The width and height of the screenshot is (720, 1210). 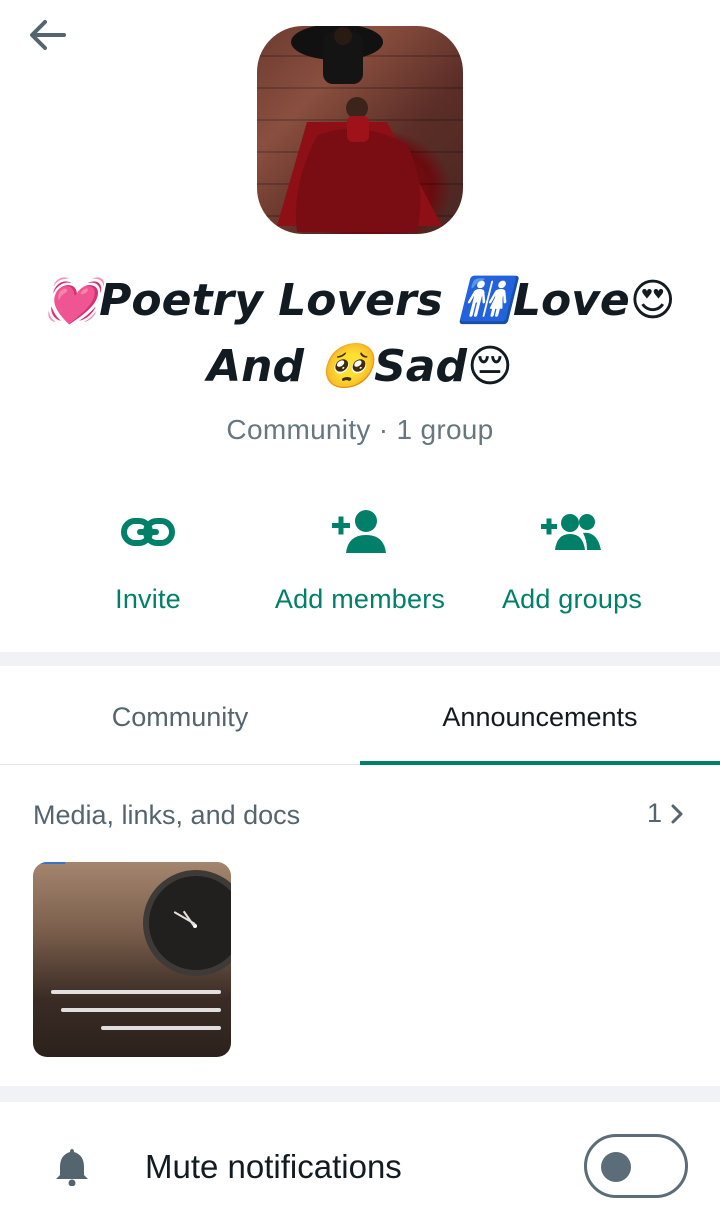 I want to click on active-tab-indicator, so click(x=540, y=763).